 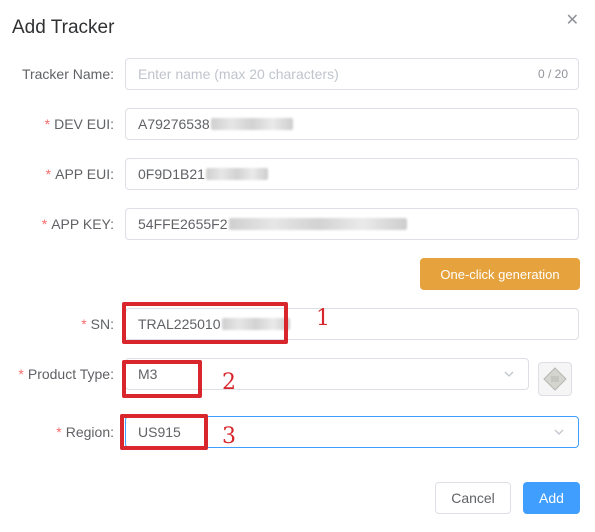 What do you see at coordinates (205, 323) in the screenshot?
I see `annotation-box-sn` at bounding box center [205, 323].